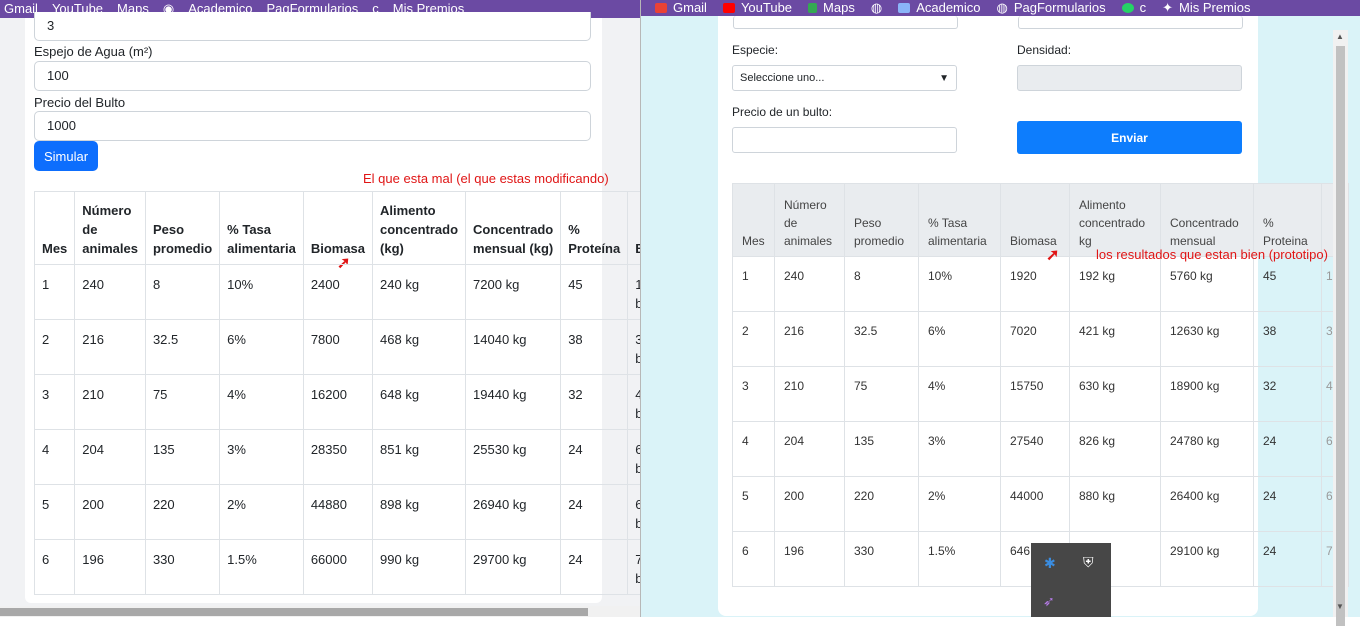 The height and width of the screenshot is (626, 1360). What do you see at coordinates (110, 292) in the screenshot?
I see `table-cell: 240` at bounding box center [110, 292].